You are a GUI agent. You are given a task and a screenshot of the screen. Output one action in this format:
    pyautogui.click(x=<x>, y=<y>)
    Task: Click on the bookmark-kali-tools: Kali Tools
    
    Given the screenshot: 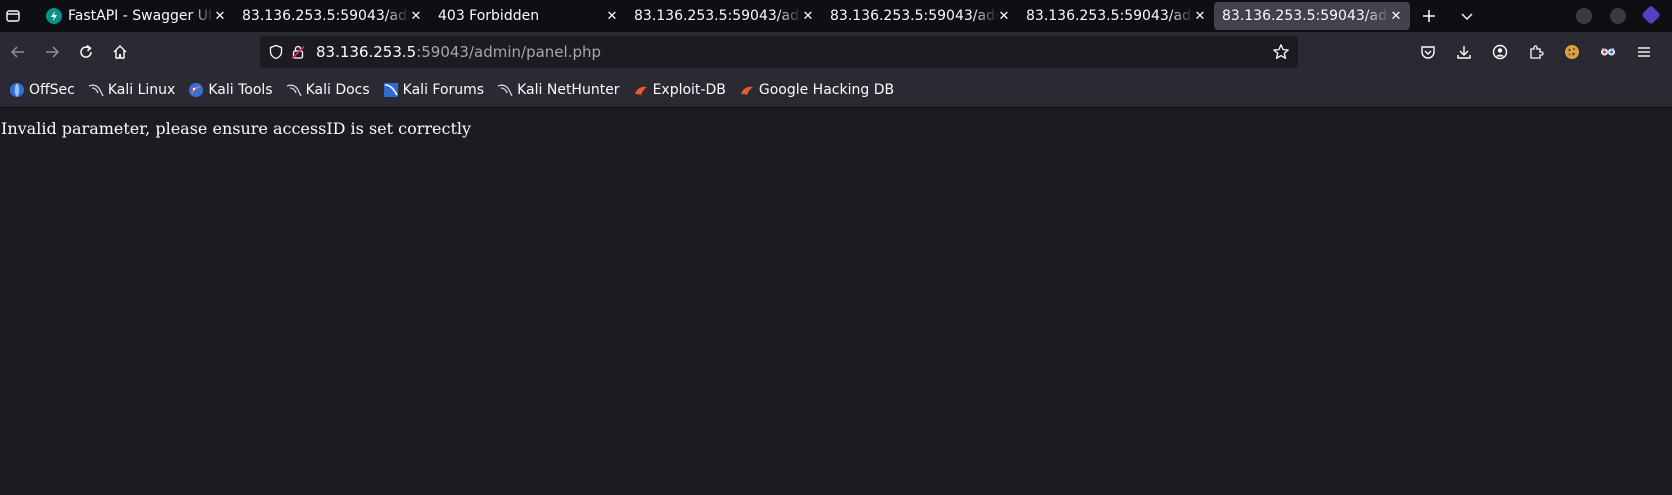 What is the action you would take?
    pyautogui.click(x=230, y=90)
    